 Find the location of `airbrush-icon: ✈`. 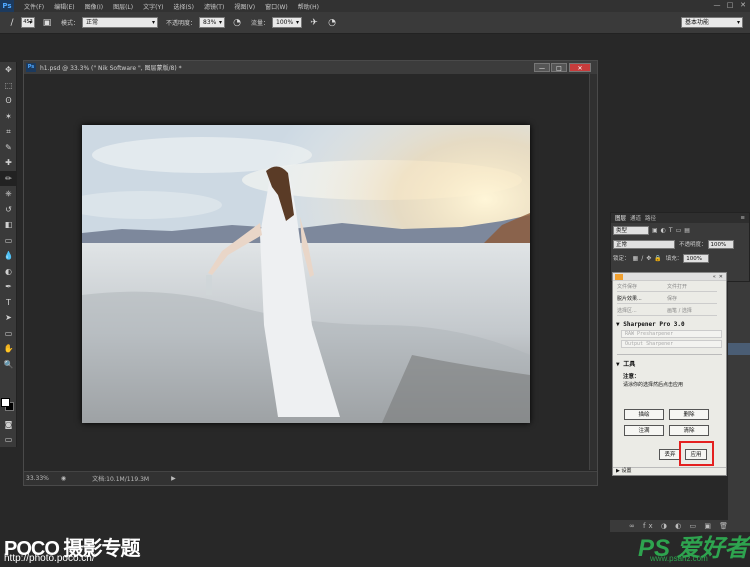

airbrush-icon: ✈ is located at coordinates (314, 23).